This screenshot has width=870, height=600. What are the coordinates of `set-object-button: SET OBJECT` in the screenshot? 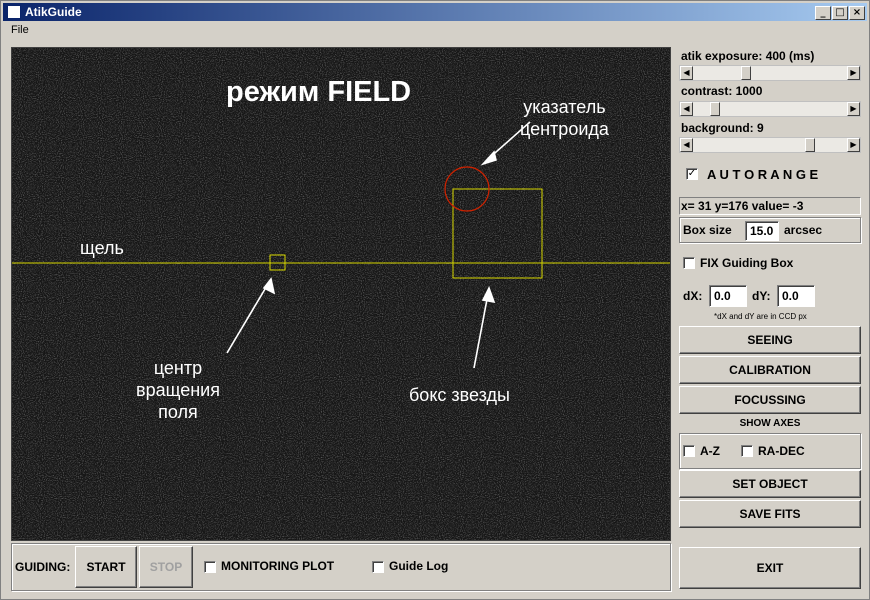 It's located at (770, 484).